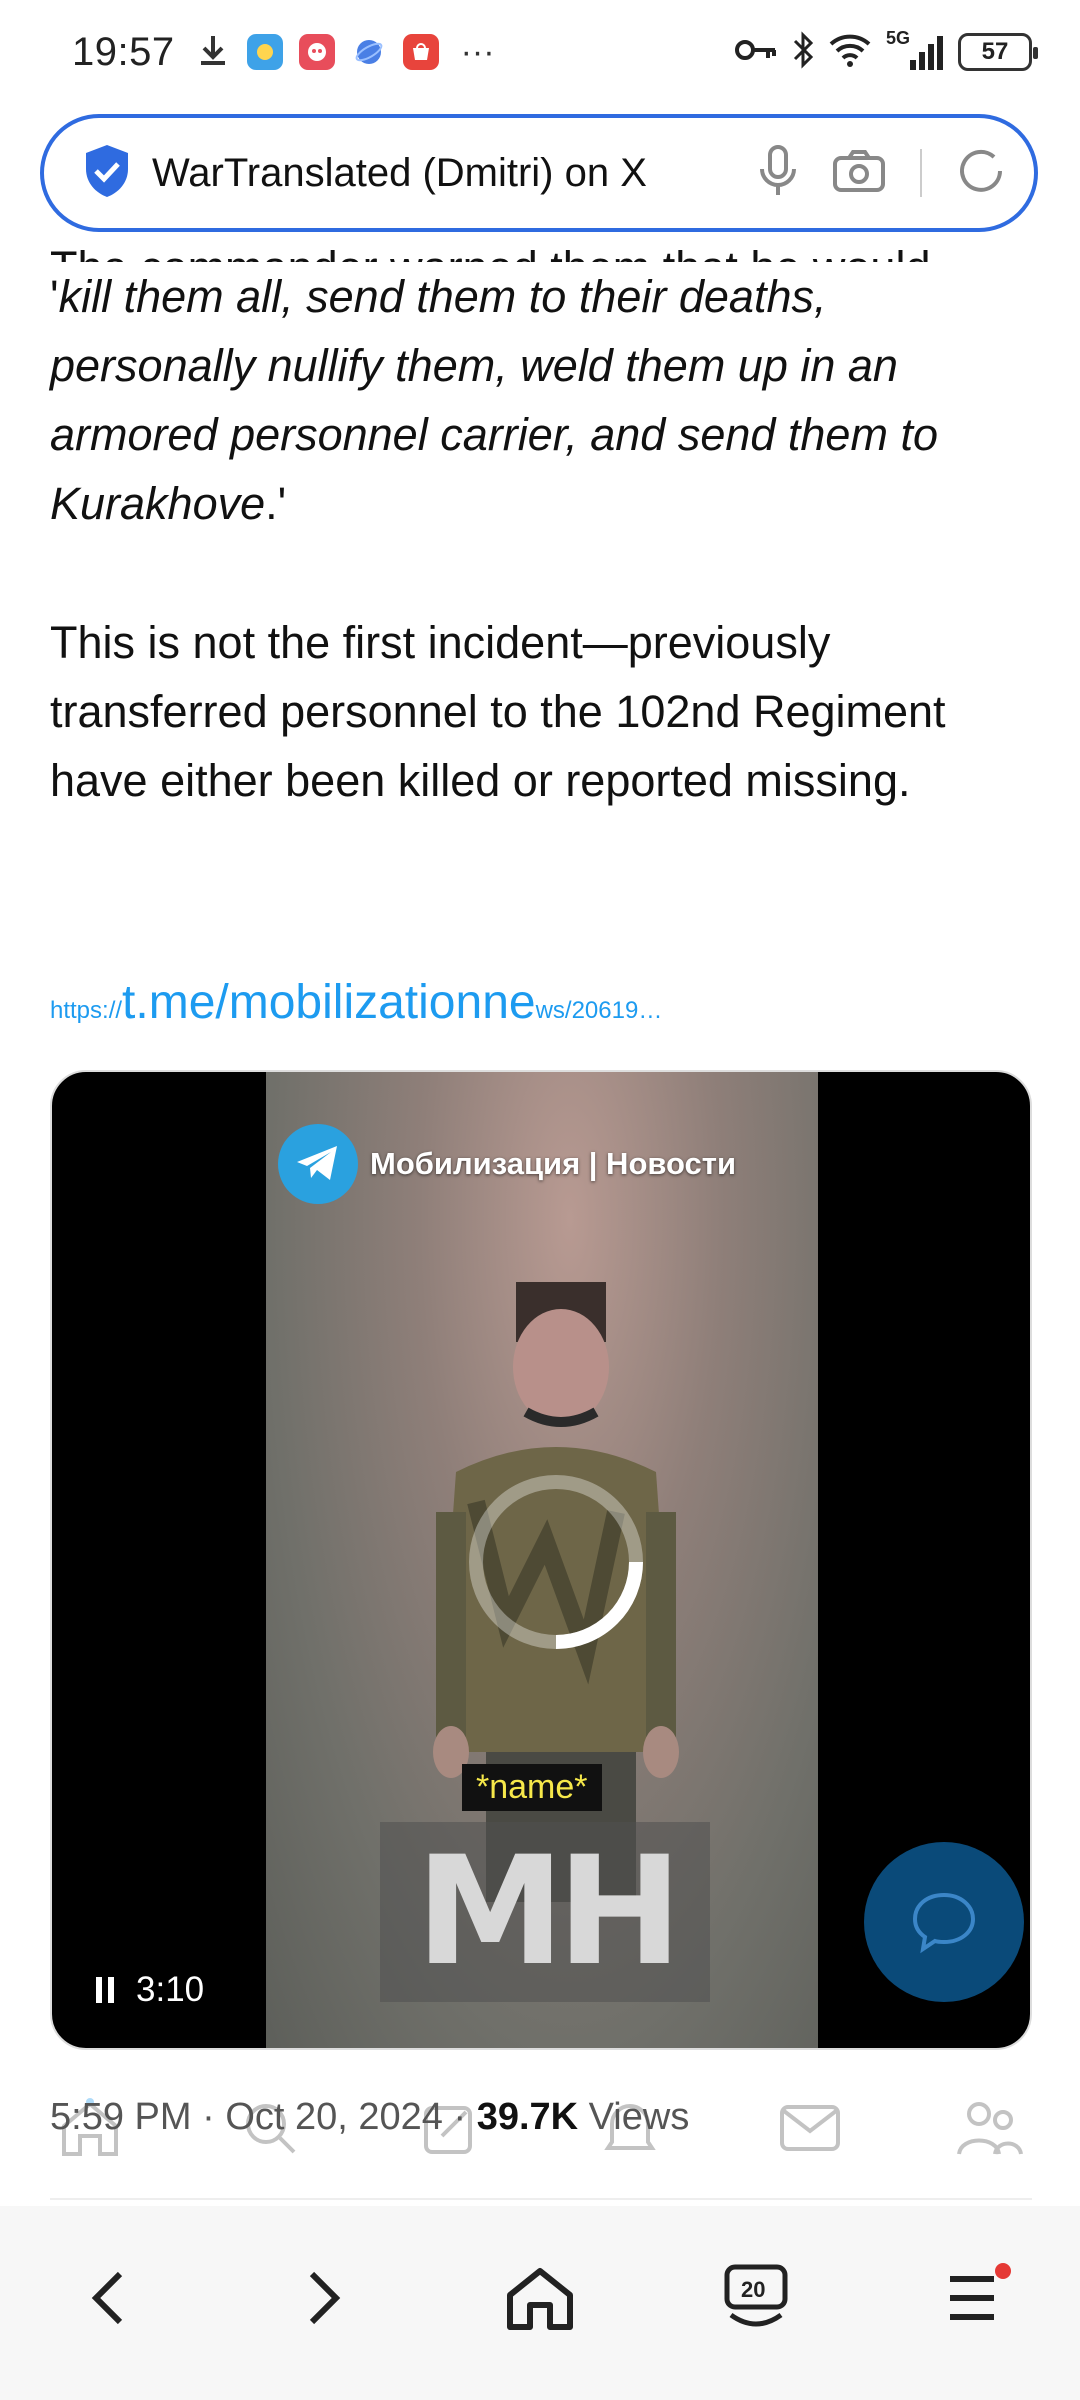  I want to click on camera-icon, so click(859, 173).